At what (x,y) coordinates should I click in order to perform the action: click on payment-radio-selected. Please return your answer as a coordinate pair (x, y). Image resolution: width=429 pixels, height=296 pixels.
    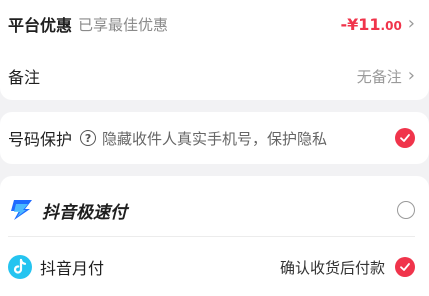
    Looking at the image, I should click on (405, 267).